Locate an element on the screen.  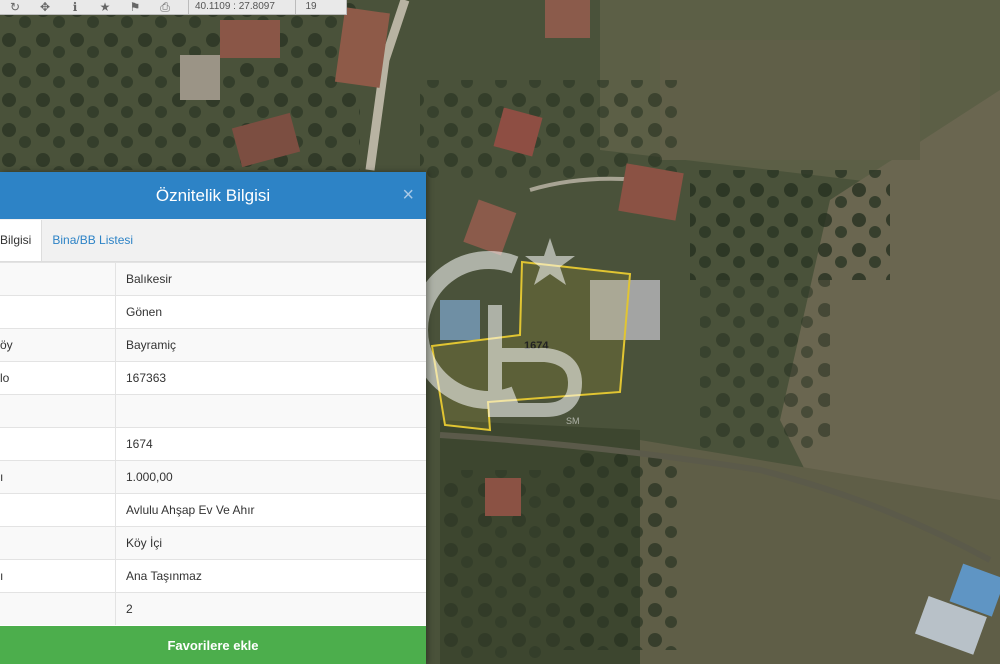
table-row: Avlulu Ahşap Ev Ve Ahır is located at coordinates (213, 510).